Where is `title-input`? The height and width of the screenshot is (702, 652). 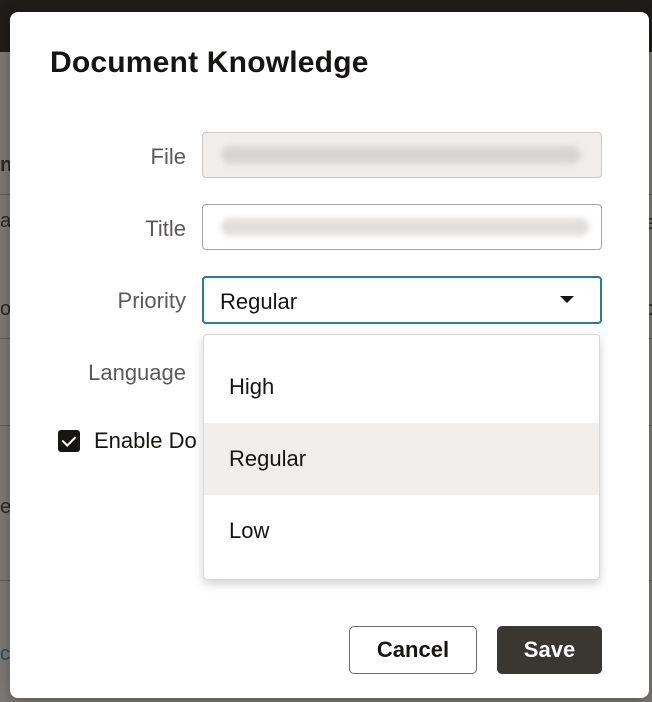
title-input is located at coordinates (402, 227).